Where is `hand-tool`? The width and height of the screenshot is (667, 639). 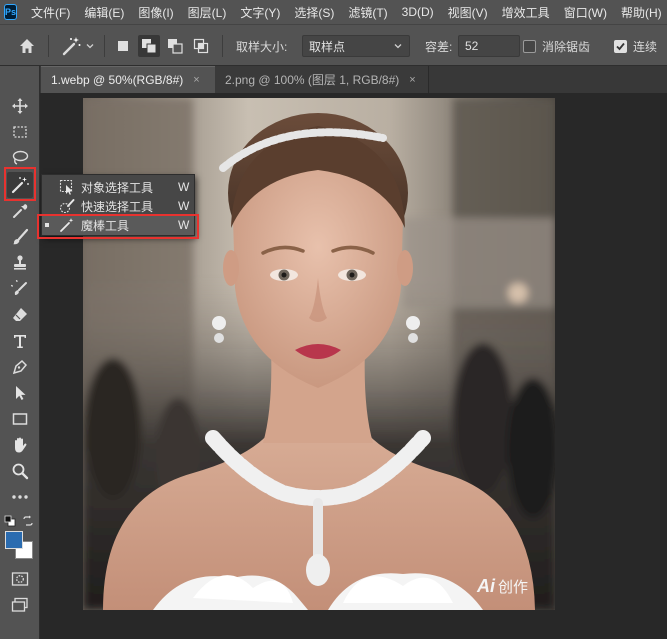 hand-tool is located at coordinates (20, 445).